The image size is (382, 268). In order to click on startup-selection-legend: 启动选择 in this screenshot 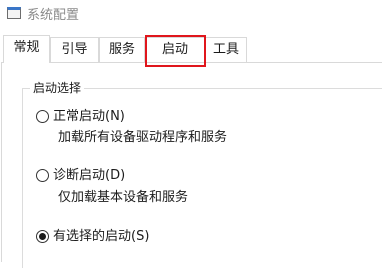, I will do `click(57, 87)`.